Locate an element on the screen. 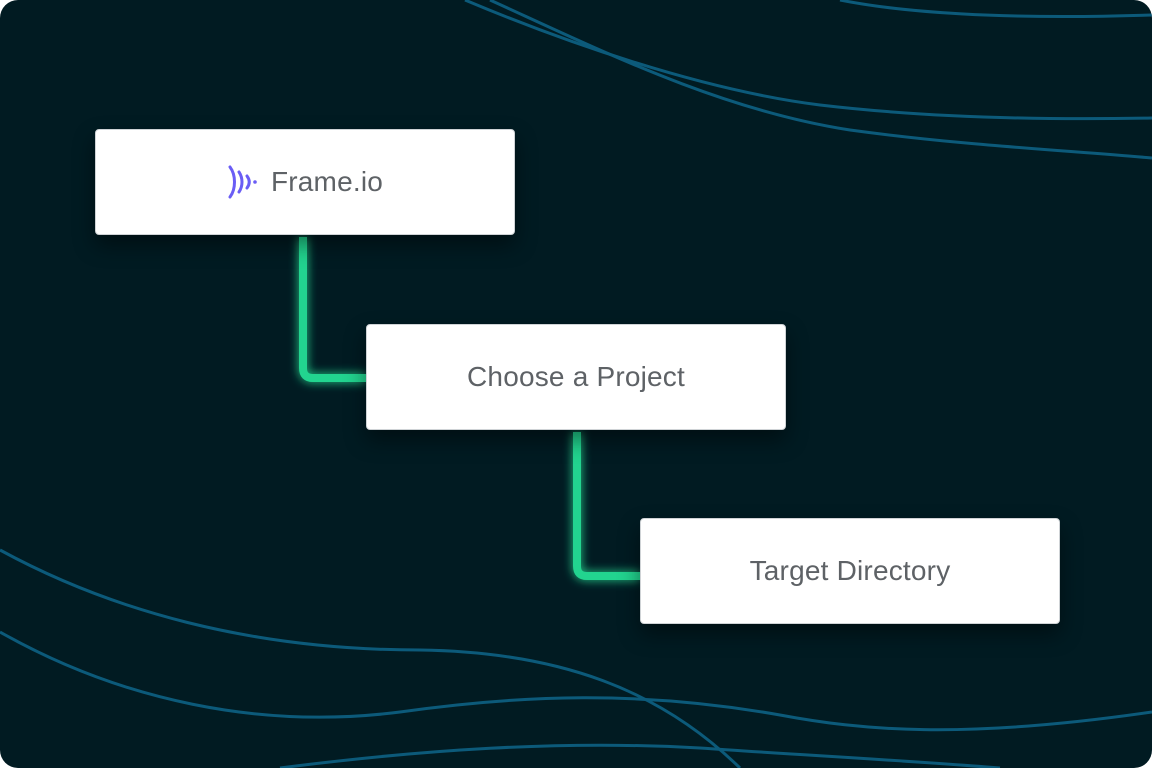  frameio-brand: Frame.io is located at coordinates (305, 182).